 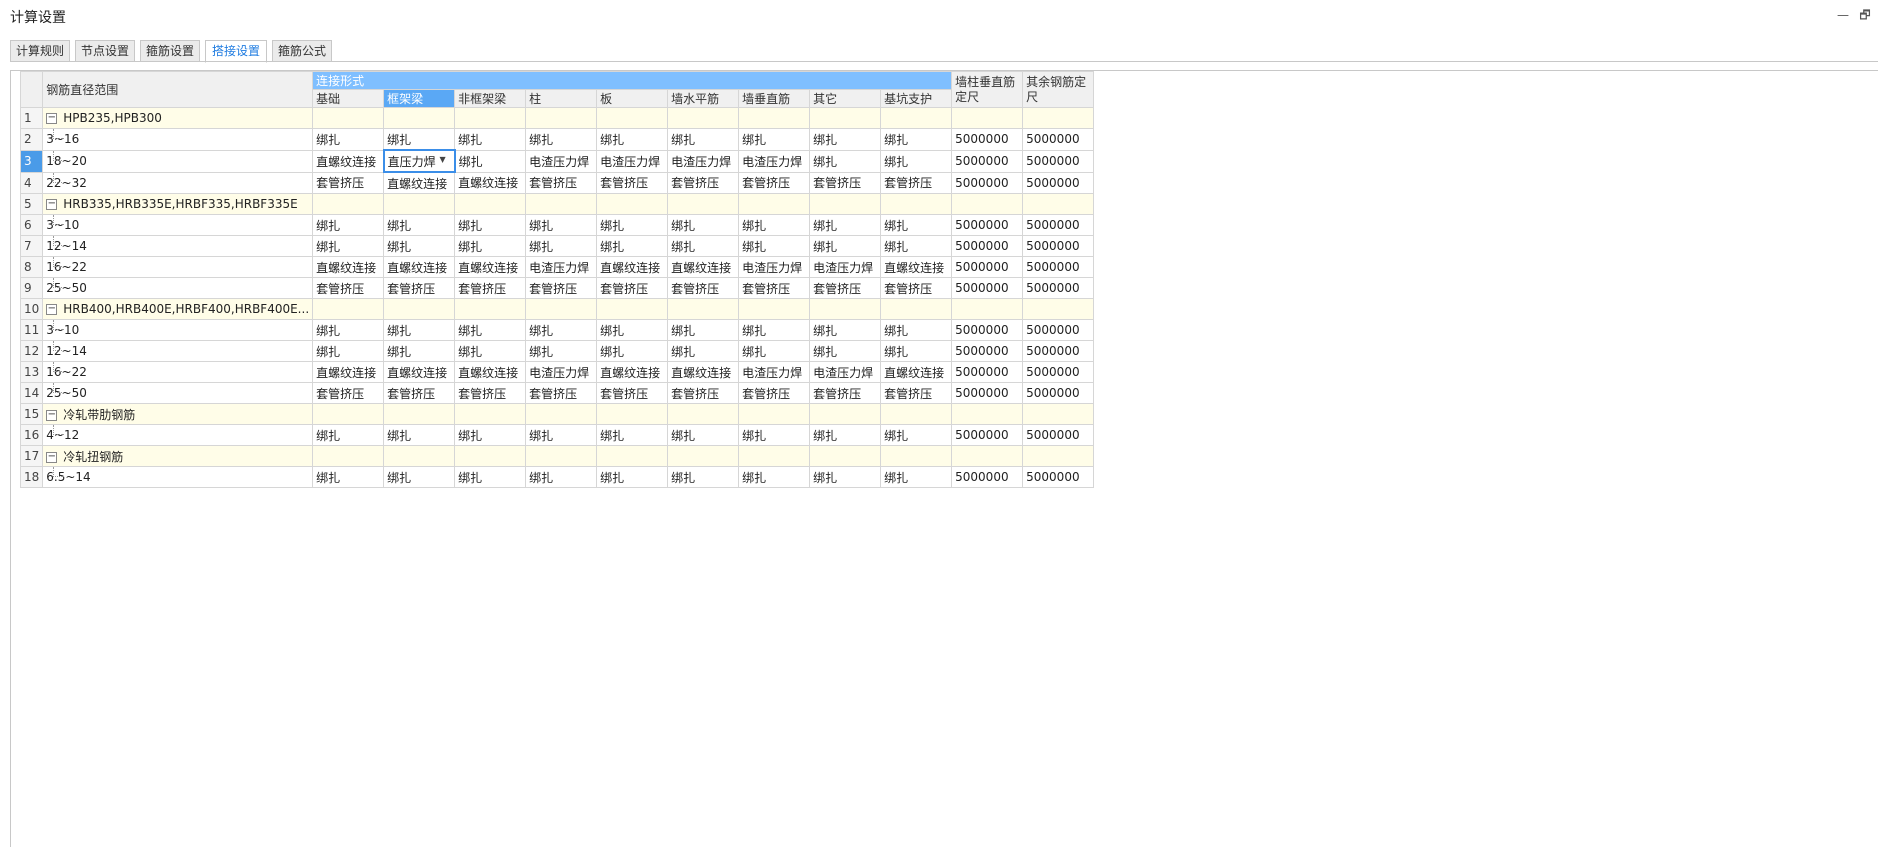 I want to click on row-number: 15, so click(x=31, y=414).